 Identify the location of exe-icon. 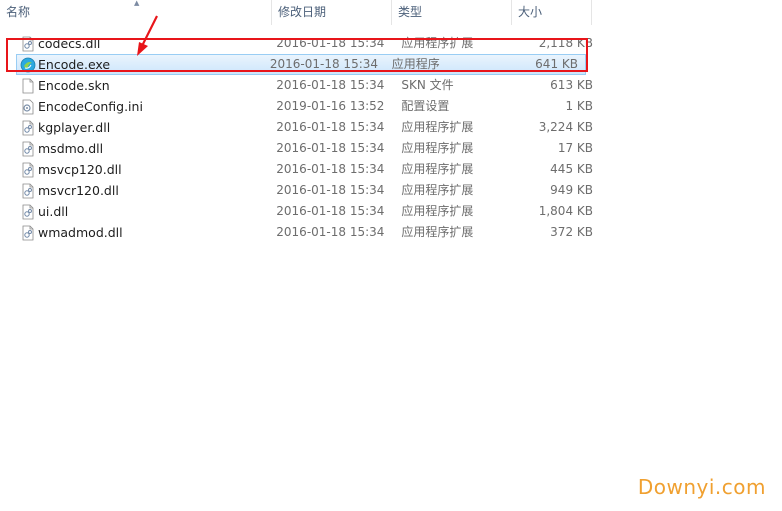
(28, 65).